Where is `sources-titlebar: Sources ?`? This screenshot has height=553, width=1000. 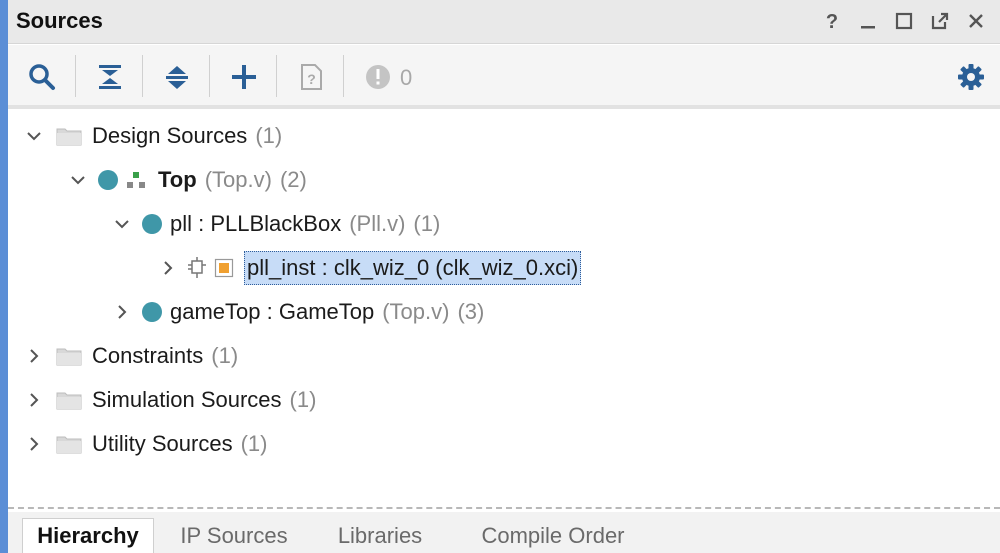 sources-titlebar: Sources ? is located at coordinates (504, 22).